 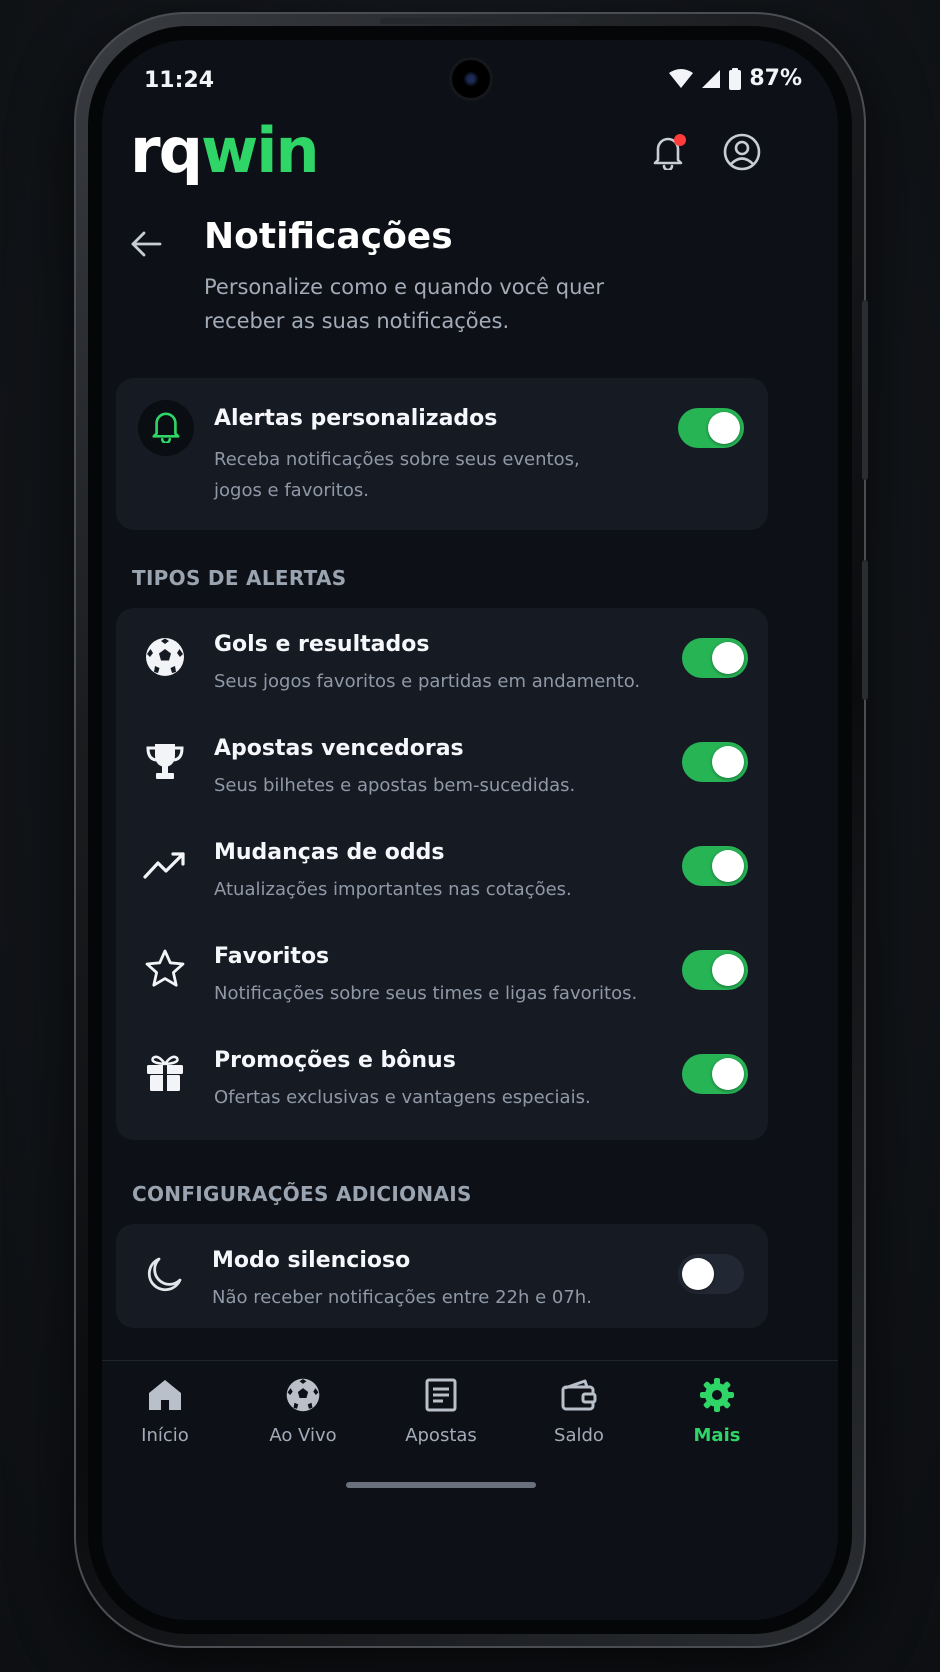 What do you see at coordinates (239, 578) in the screenshot?
I see `alert-types-section-label: TIPOS DE ALERTAS` at bounding box center [239, 578].